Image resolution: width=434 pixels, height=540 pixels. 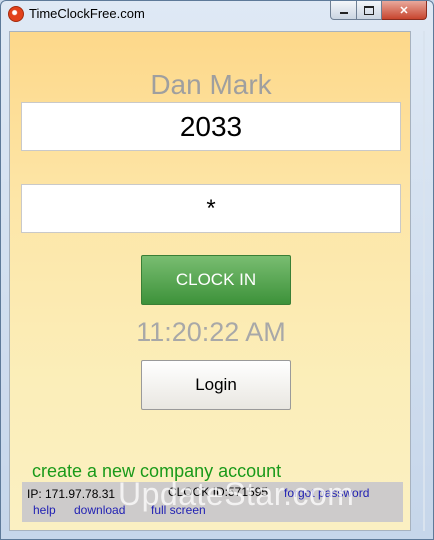 I want to click on create-account-link: create a new company account, so click(x=156, y=471).